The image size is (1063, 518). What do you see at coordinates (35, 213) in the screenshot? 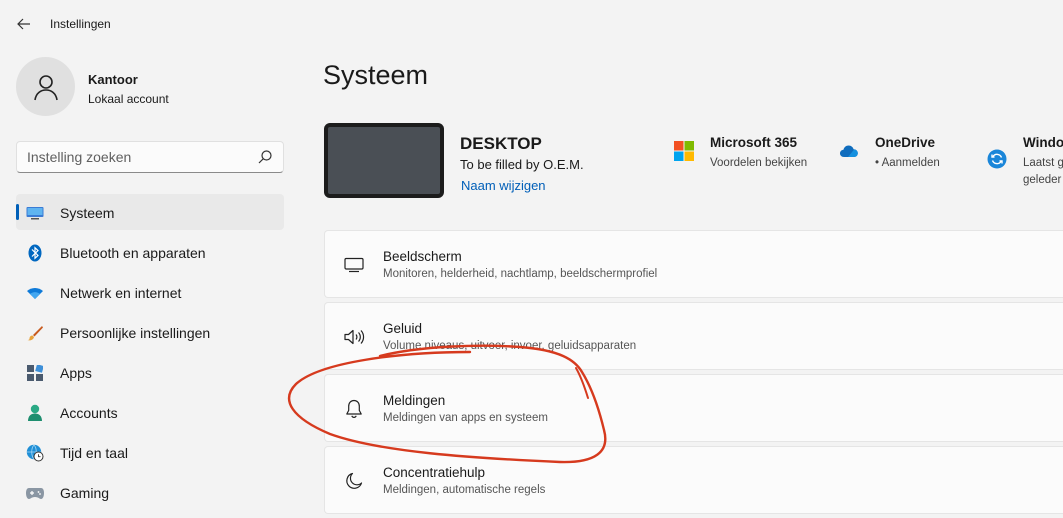
I see `monitor-icon` at bounding box center [35, 213].